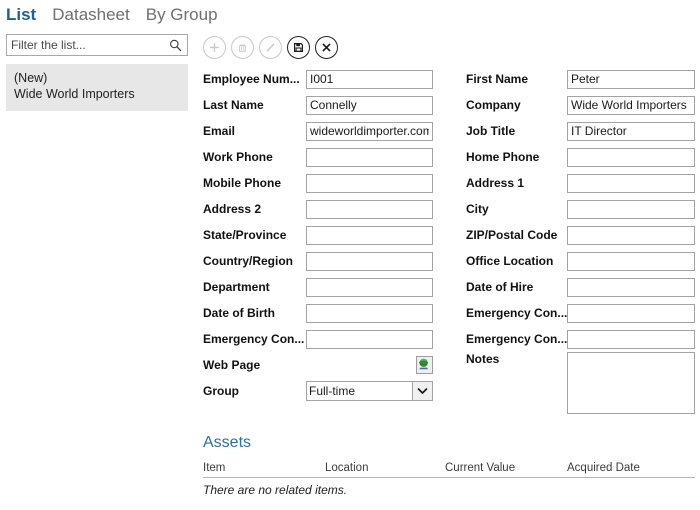 This screenshot has height=510, width=700. Describe the element at coordinates (369, 339) in the screenshot. I see `input-emergency-contact-left` at that location.